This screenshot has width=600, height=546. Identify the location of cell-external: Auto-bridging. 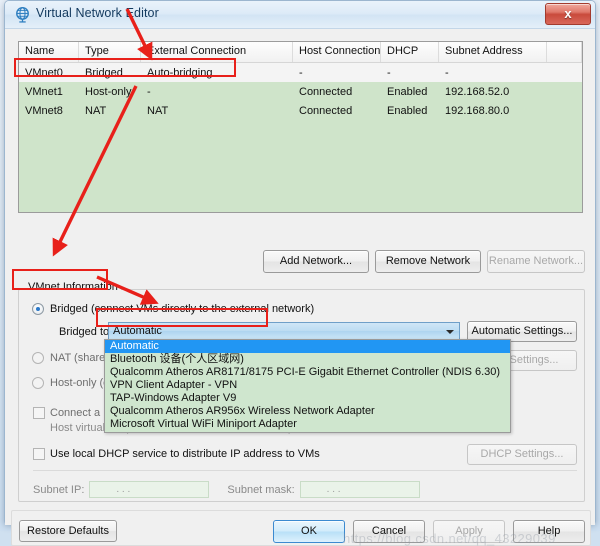
(180, 72).